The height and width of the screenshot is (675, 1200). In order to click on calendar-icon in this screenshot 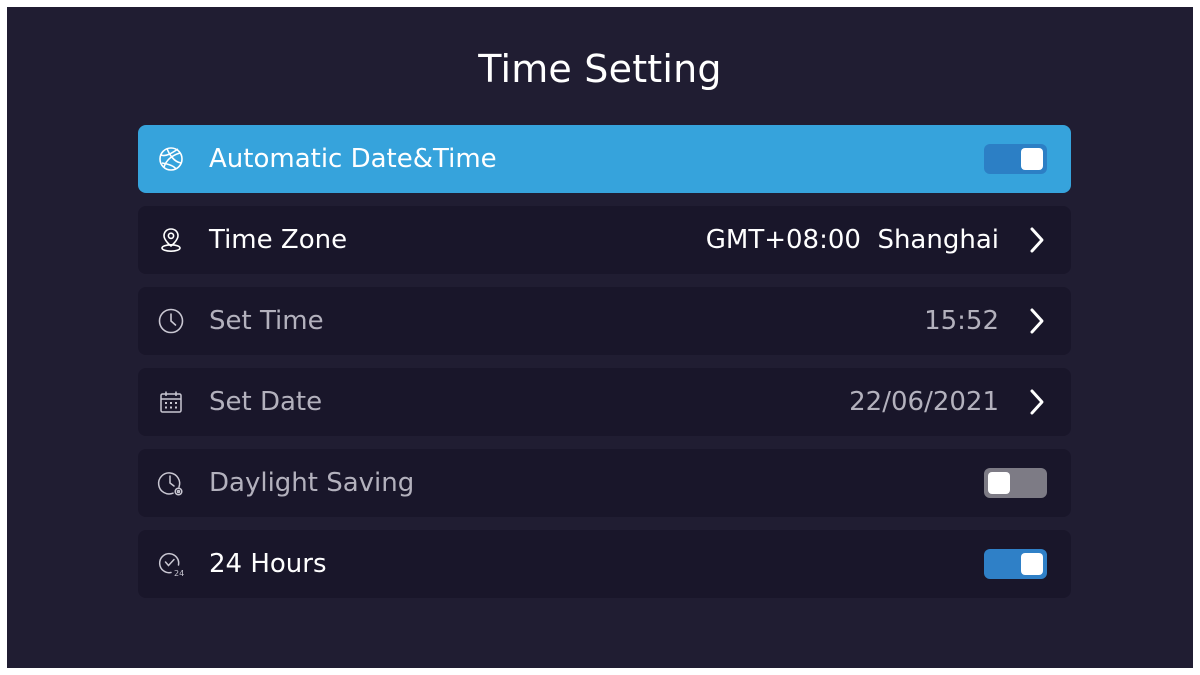, I will do `click(171, 402)`.